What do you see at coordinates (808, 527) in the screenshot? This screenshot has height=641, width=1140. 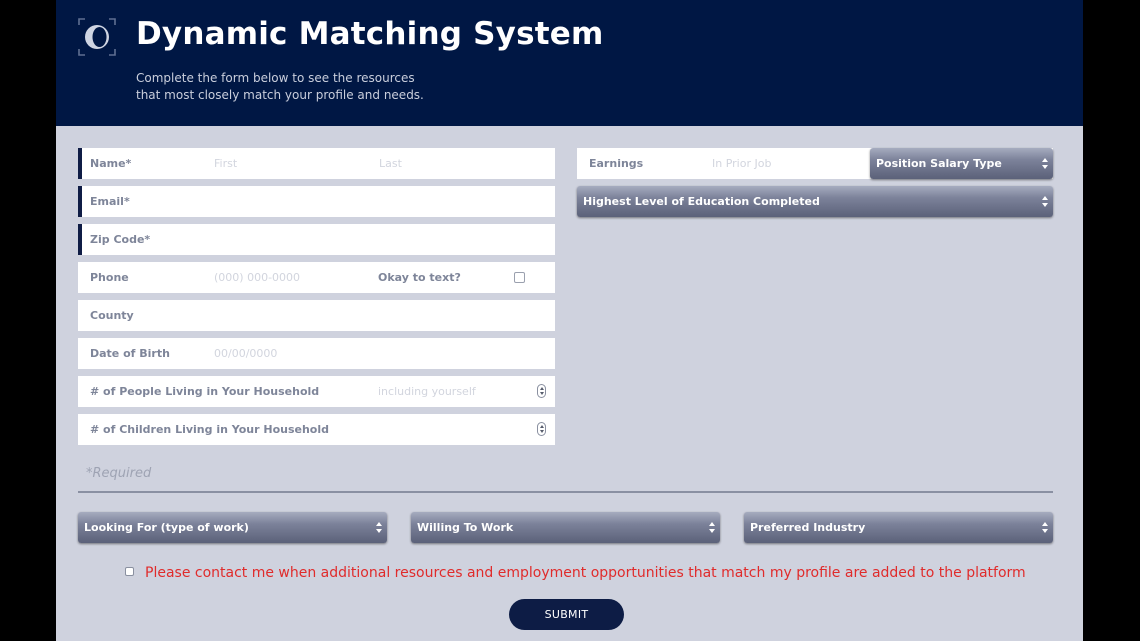 I see `preferred-industry-label: Preferred Industry` at bounding box center [808, 527].